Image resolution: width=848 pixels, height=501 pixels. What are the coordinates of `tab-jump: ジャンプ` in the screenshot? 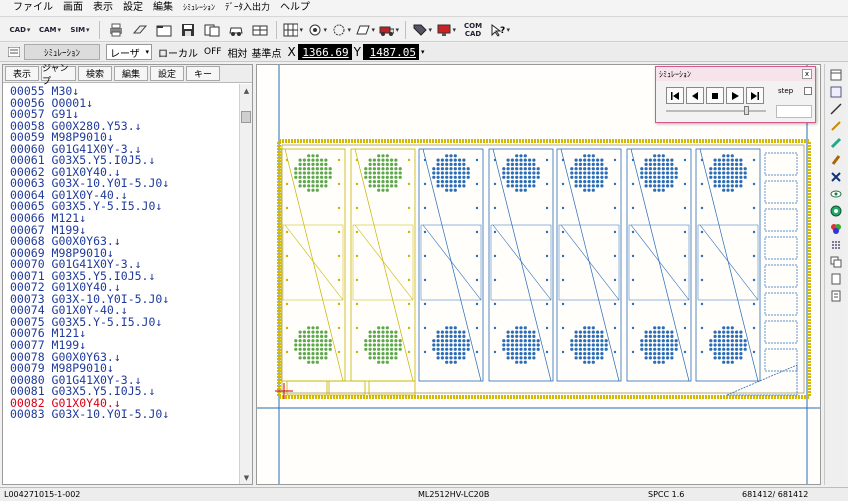 It's located at (58, 75).